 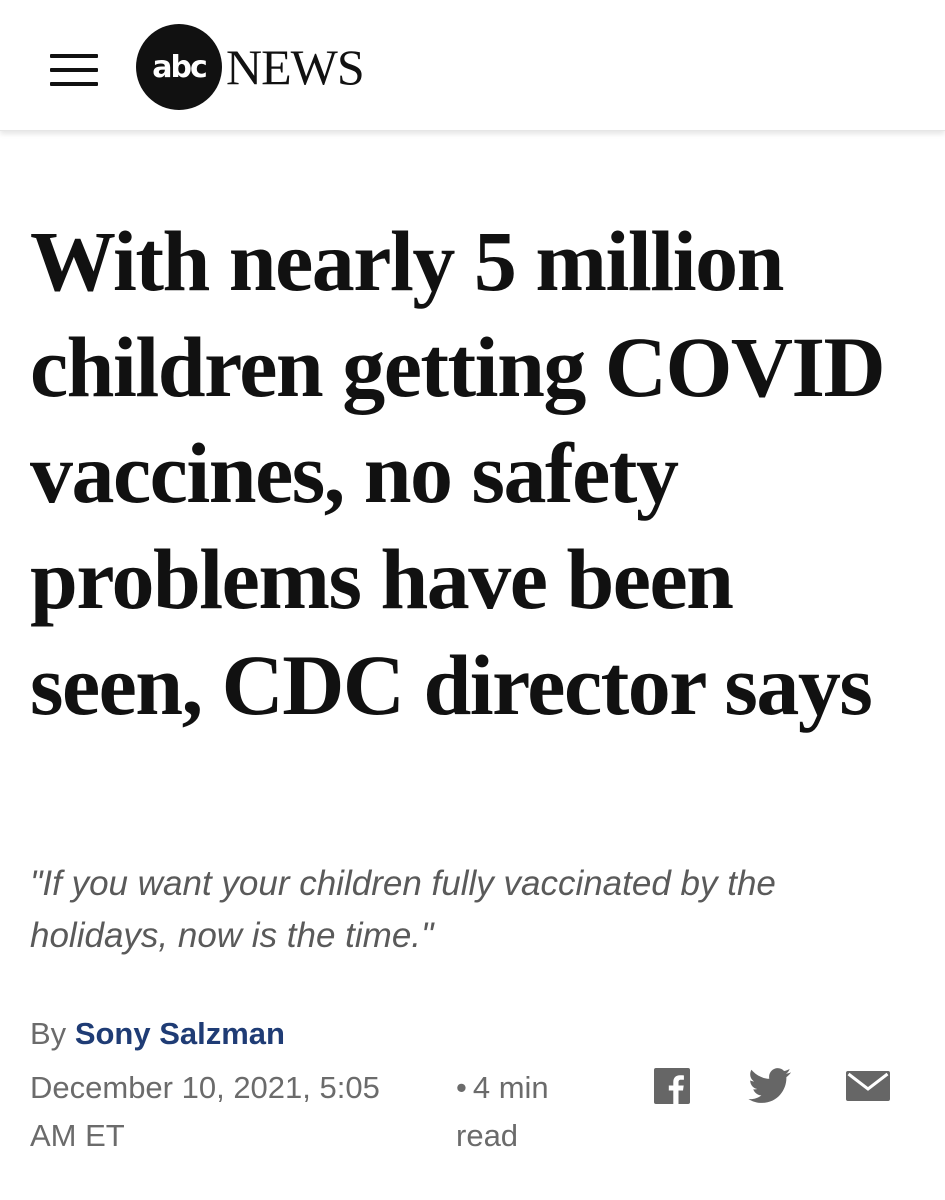 I want to click on news-wordmark: NEWS, so click(x=295, y=67).